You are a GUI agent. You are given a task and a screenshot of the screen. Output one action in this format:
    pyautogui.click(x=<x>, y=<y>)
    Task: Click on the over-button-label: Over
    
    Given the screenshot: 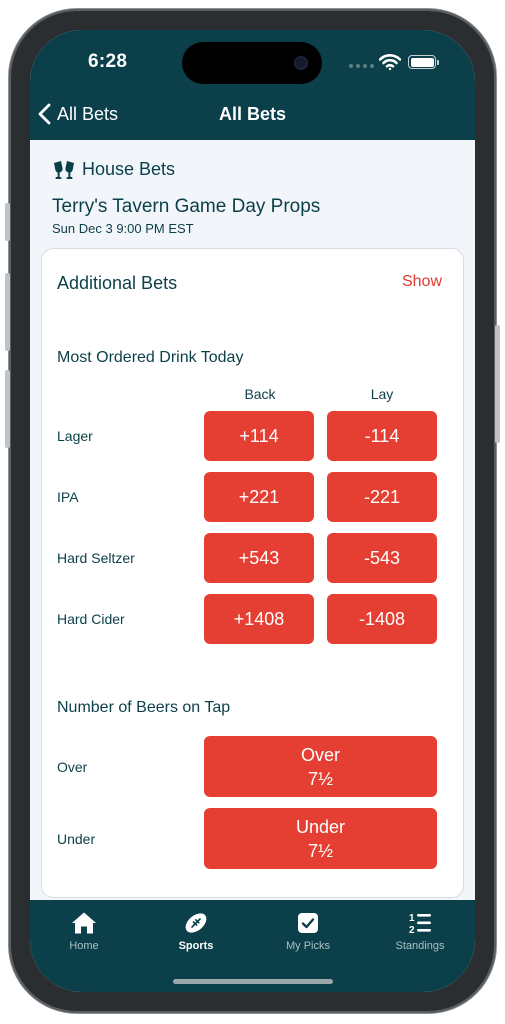 What is the action you would take?
    pyautogui.click(x=320, y=754)
    